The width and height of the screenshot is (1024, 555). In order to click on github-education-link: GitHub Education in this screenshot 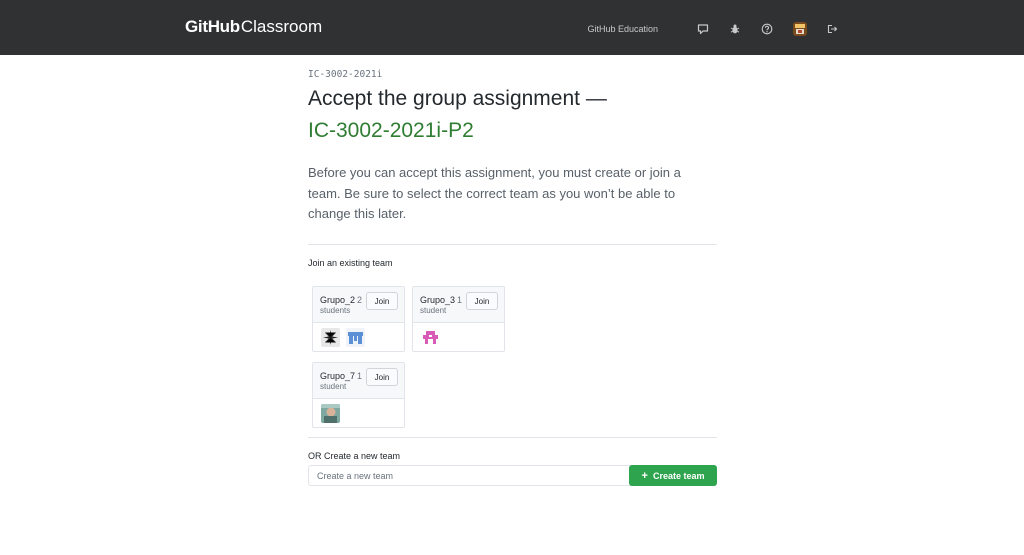, I will do `click(622, 29)`.